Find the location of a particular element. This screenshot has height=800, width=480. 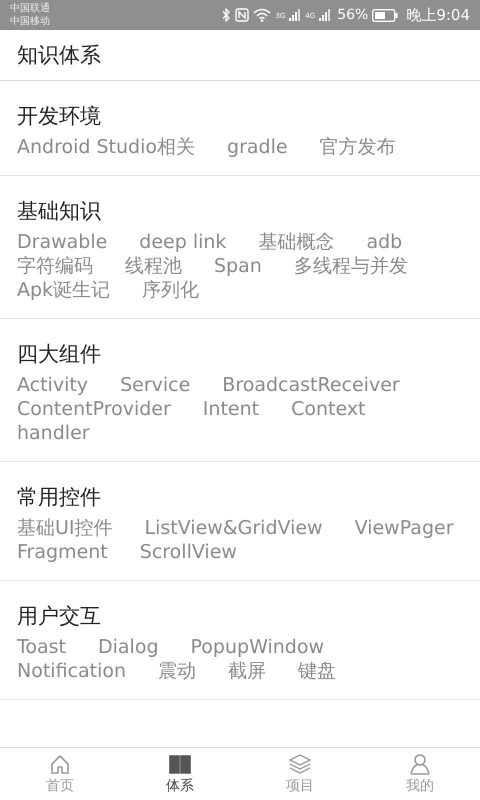

layers-icon is located at coordinates (300, 764).